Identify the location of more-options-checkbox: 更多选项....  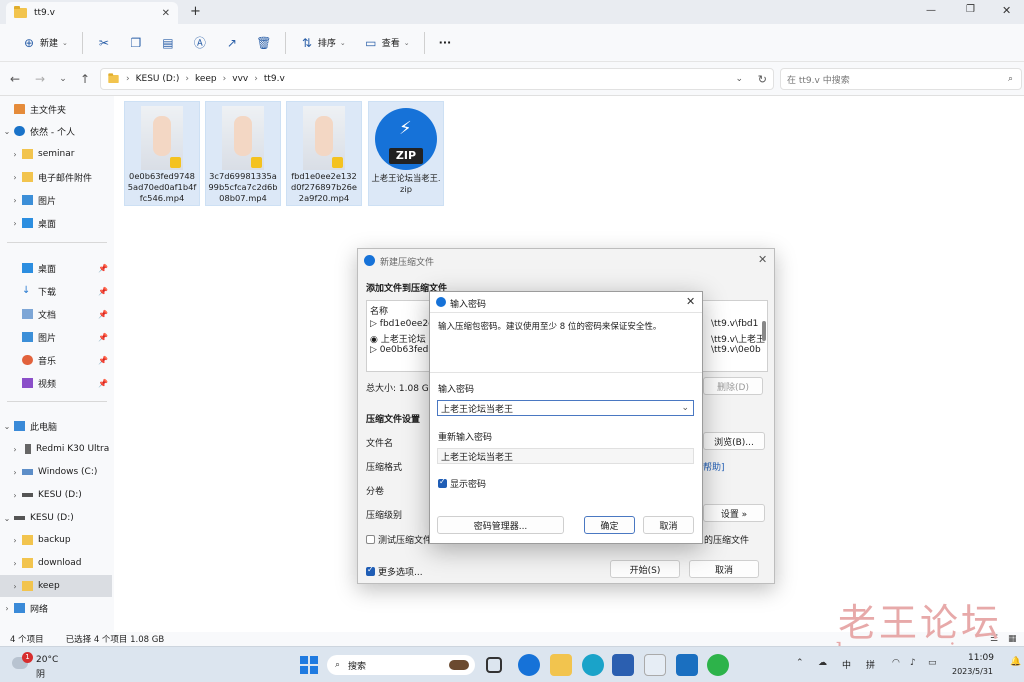
(394, 571).